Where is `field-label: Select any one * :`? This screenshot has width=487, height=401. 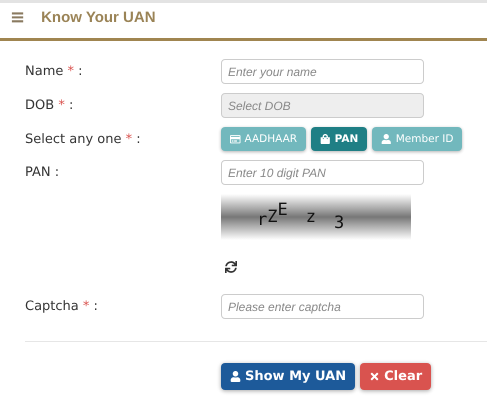
field-label: Select any one * : is located at coordinates (83, 139).